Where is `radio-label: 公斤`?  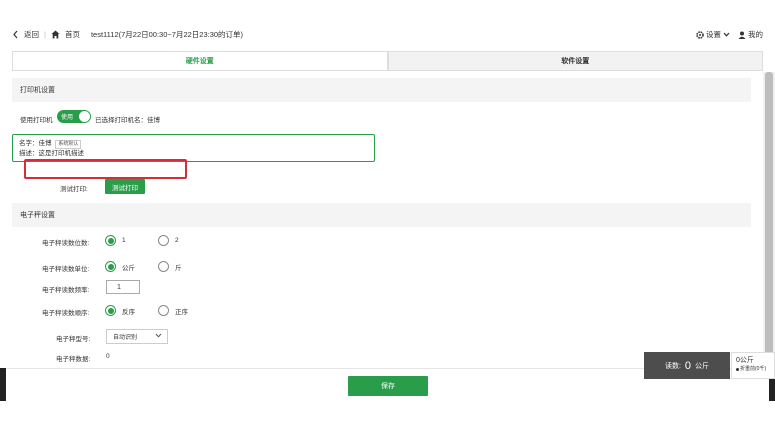
radio-label: 公斤 is located at coordinates (128, 268).